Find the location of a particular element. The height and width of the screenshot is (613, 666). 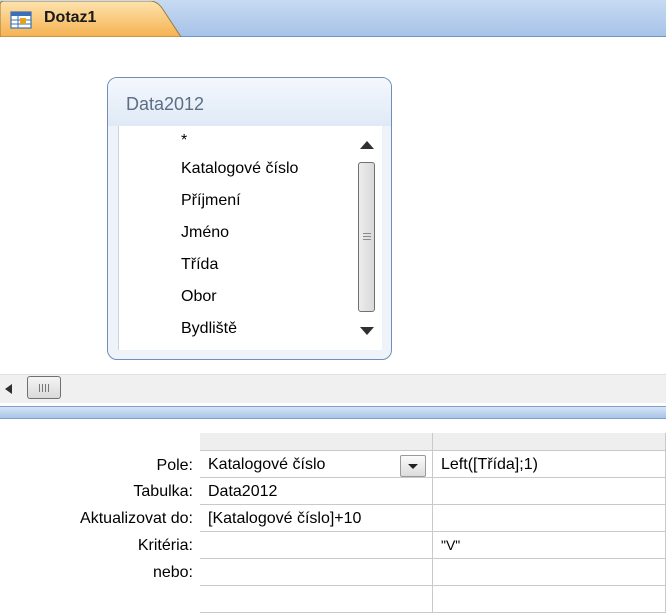

row-label-table: Tabulka: is located at coordinates (163, 491).